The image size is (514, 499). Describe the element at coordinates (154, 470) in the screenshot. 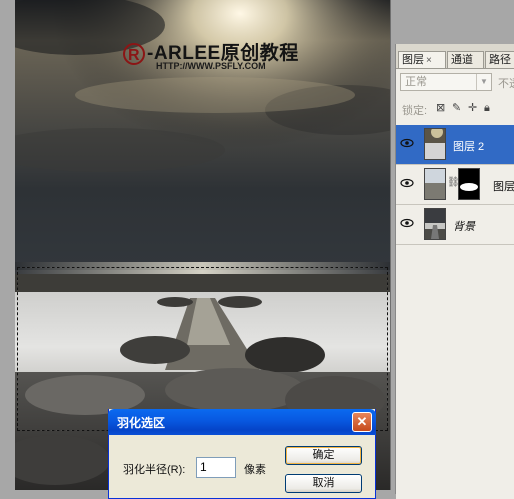

I see `feather-radius-label: 羽化半径(R):` at that location.